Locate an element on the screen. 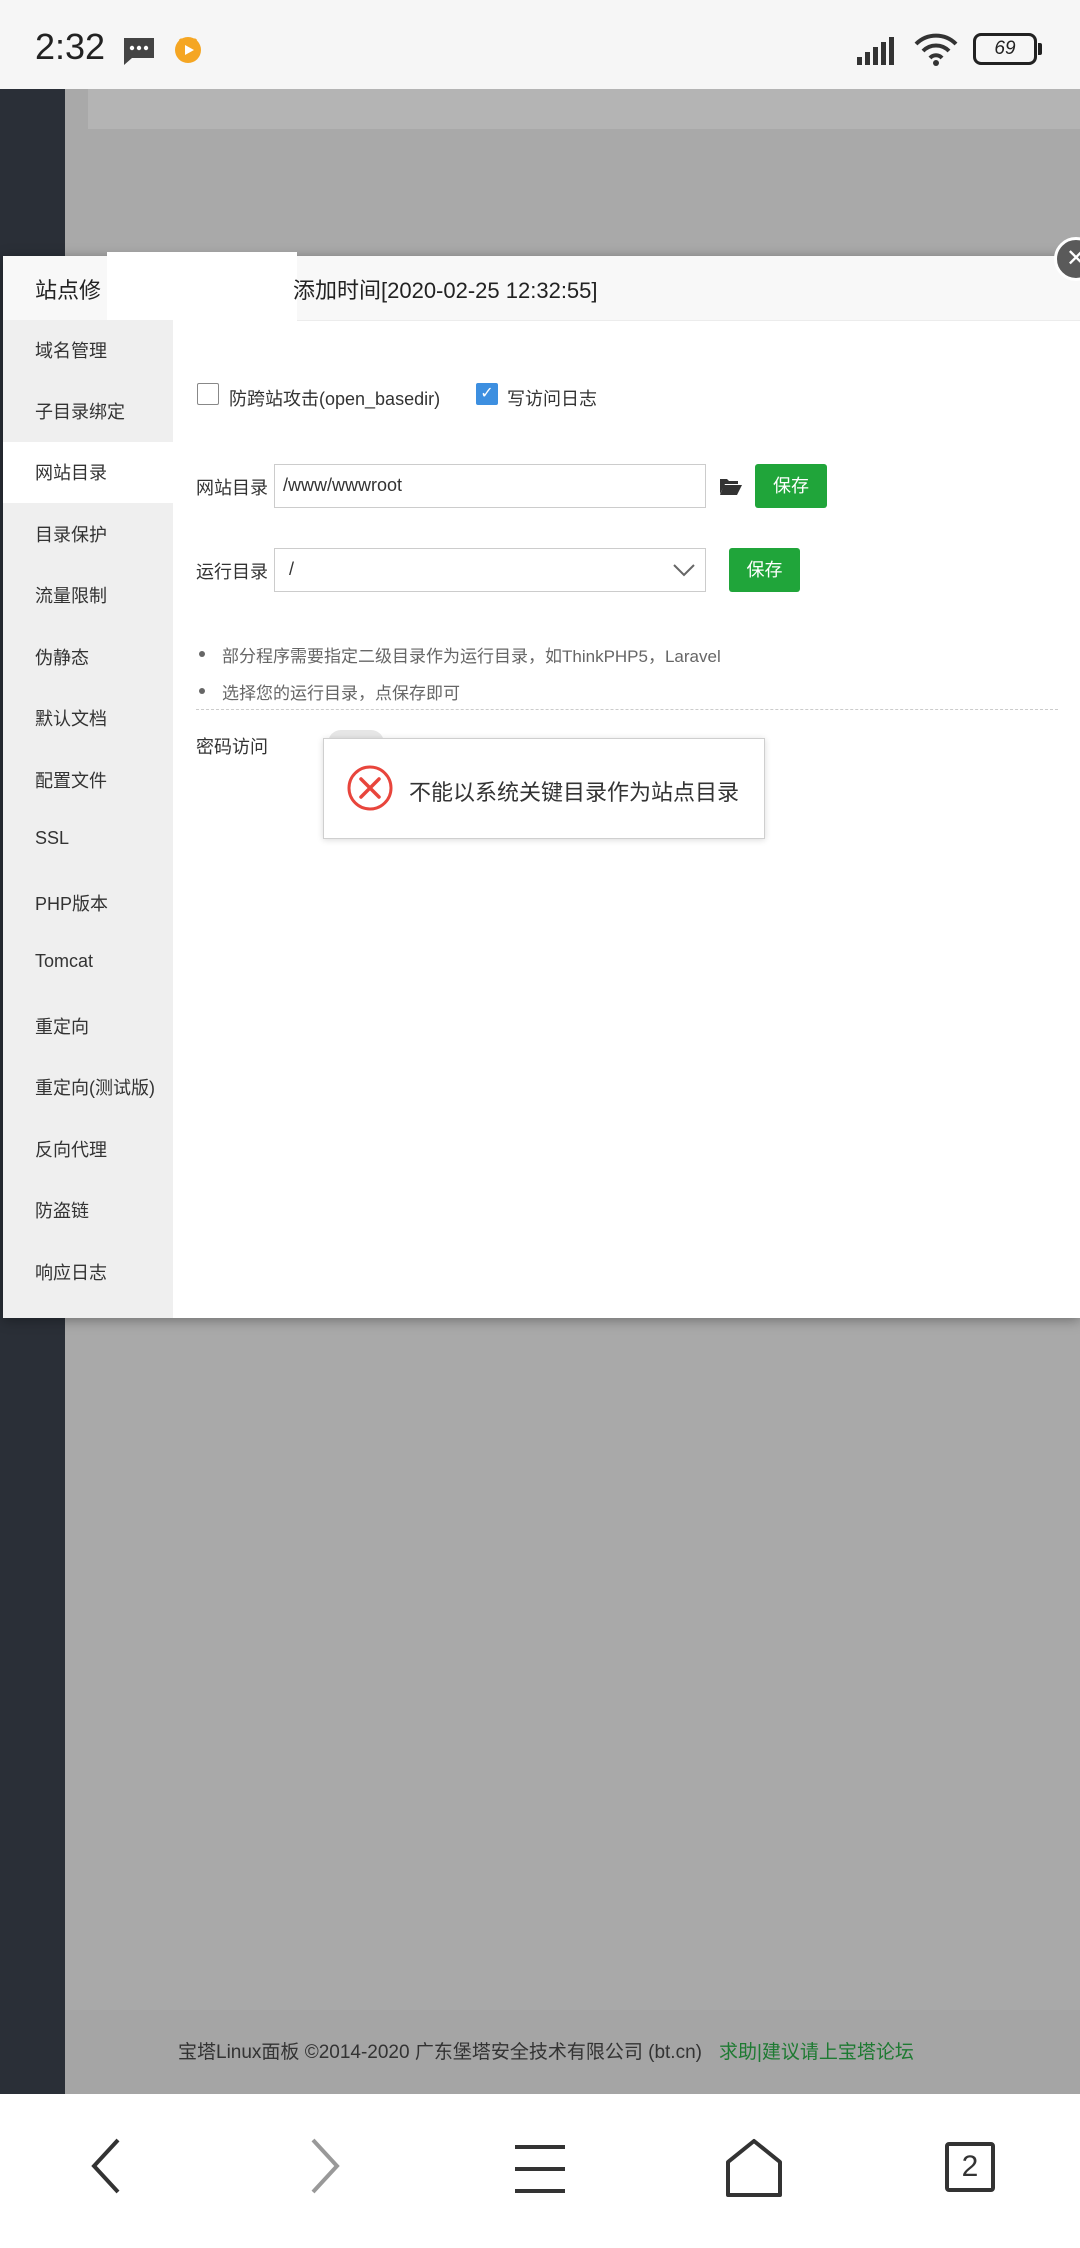 This screenshot has height=2248, width=1080. tabs-icon: 2 is located at coordinates (970, 2167).